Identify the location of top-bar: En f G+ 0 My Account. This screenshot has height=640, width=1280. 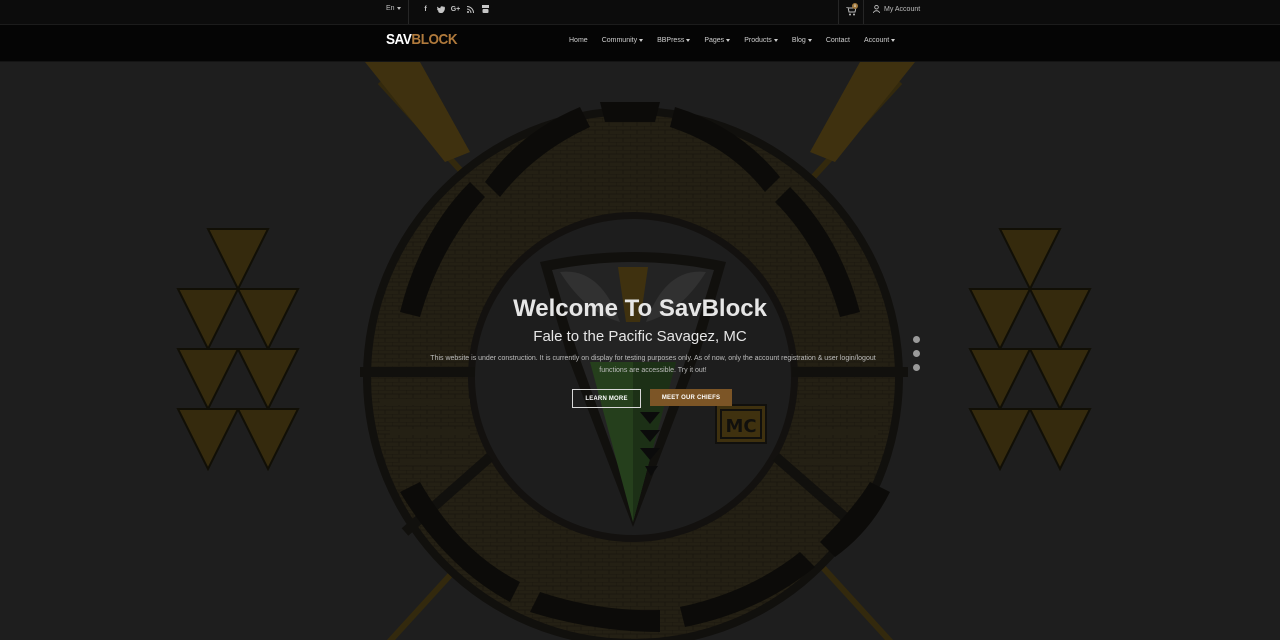
(640, 12).